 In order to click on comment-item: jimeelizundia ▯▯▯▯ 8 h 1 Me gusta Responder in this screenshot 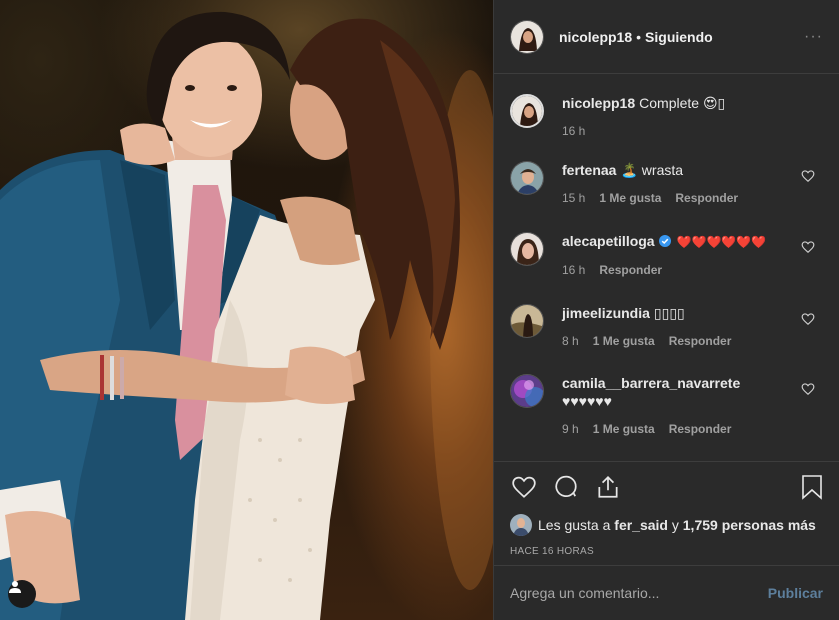, I will do `click(666, 339)`.